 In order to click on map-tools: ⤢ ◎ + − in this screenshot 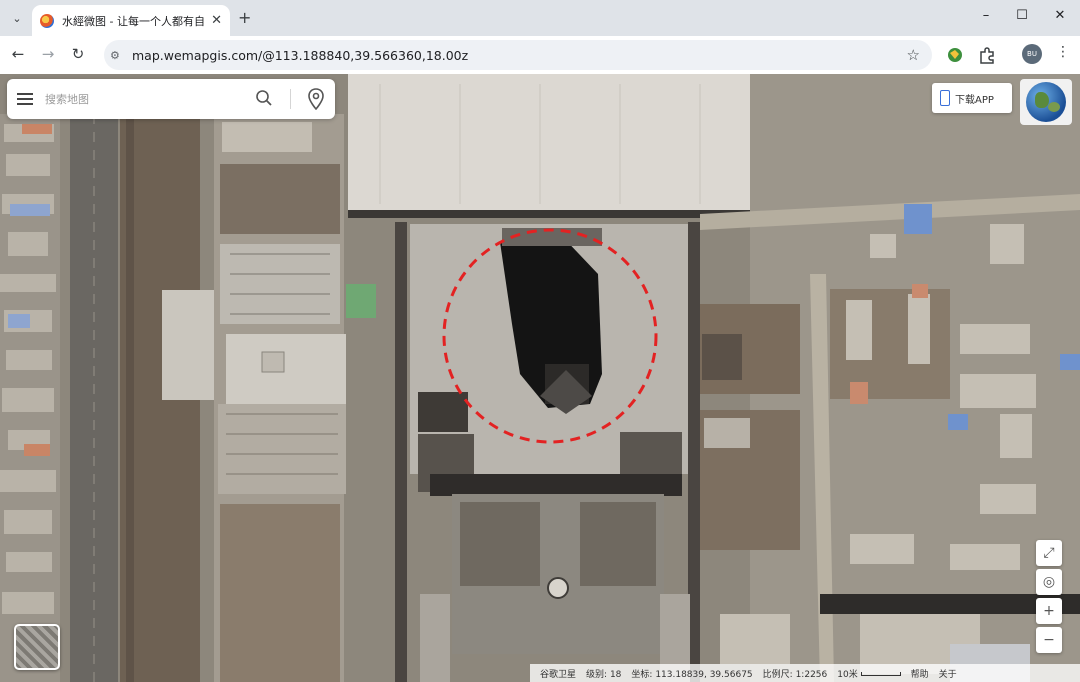, I will do `click(1050, 596)`.